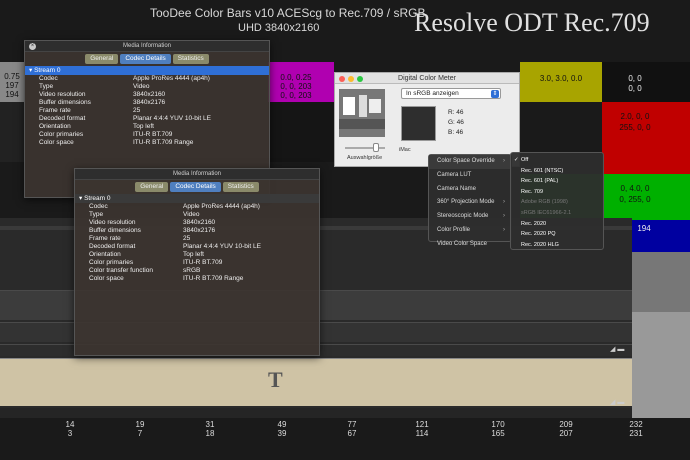  What do you see at coordinates (470, 176) in the screenshot?
I see `menu-item: Camera LUT` at bounding box center [470, 176].